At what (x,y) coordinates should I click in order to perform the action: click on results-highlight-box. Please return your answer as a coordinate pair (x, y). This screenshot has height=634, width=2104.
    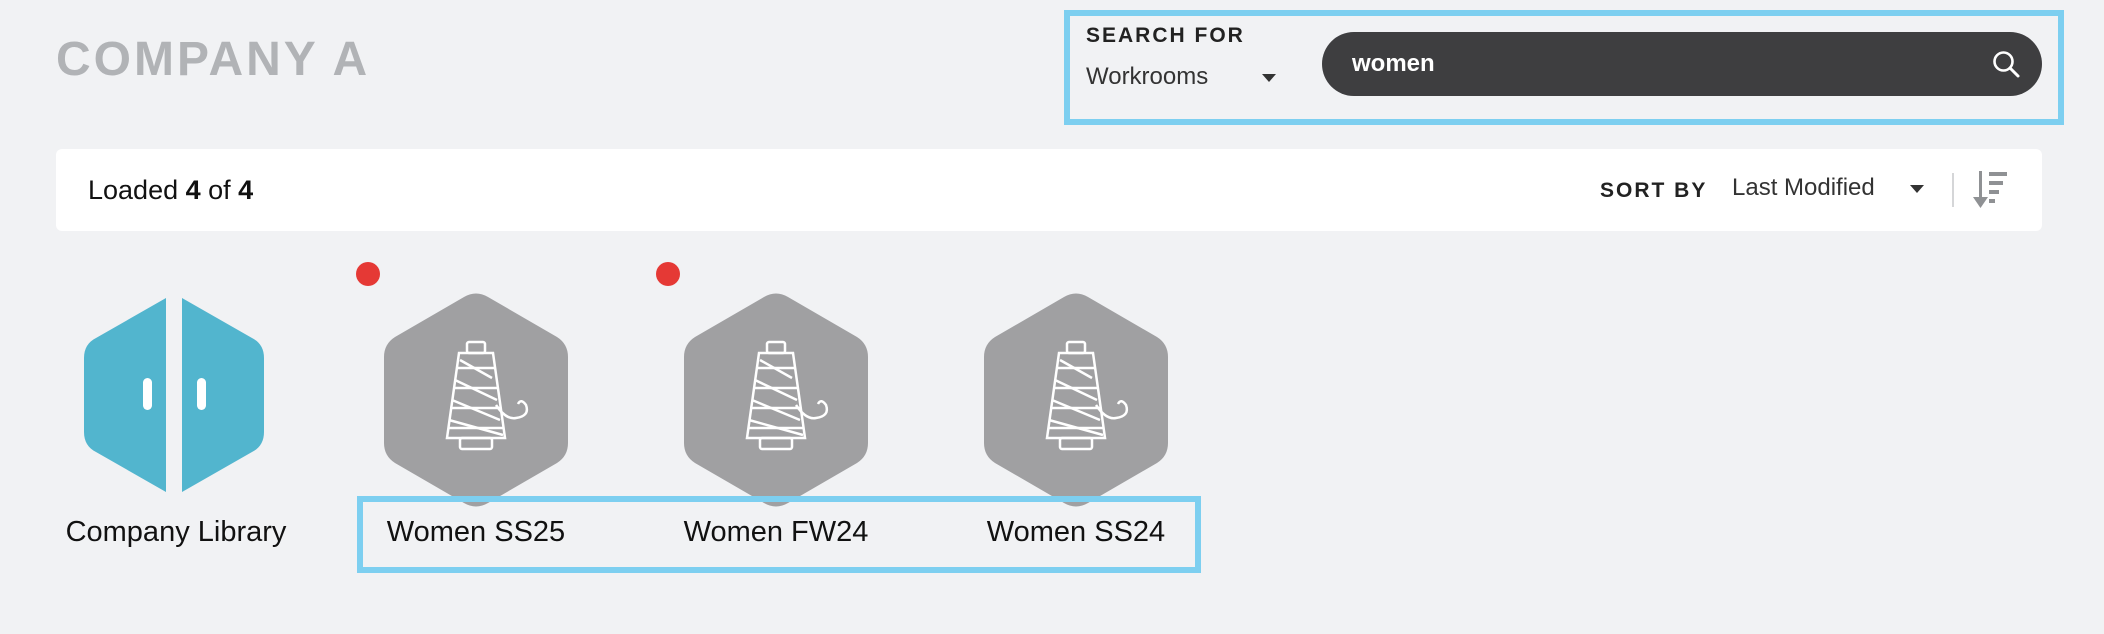
    Looking at the image, I should click on (779, 534).